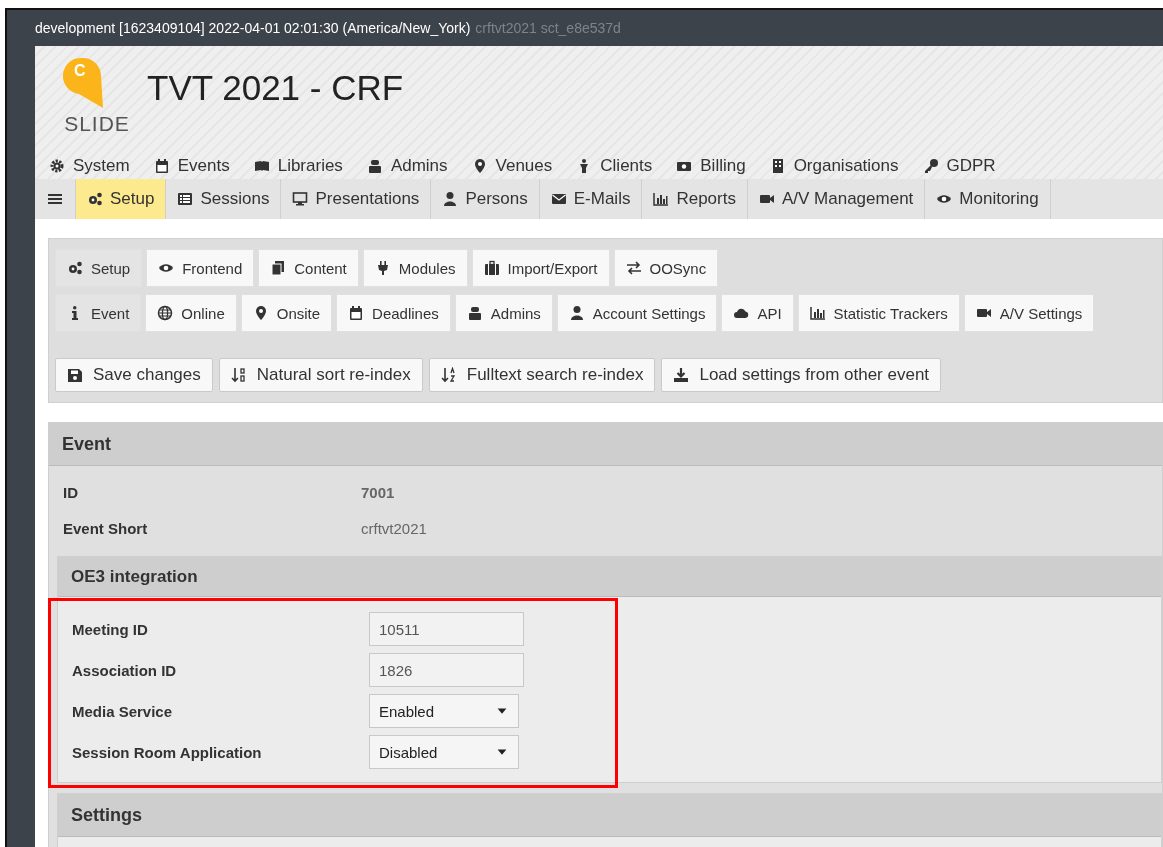  Describe the element at coordinates (446, 670) in the screenshot. I see `input-field: 1826` at that location.